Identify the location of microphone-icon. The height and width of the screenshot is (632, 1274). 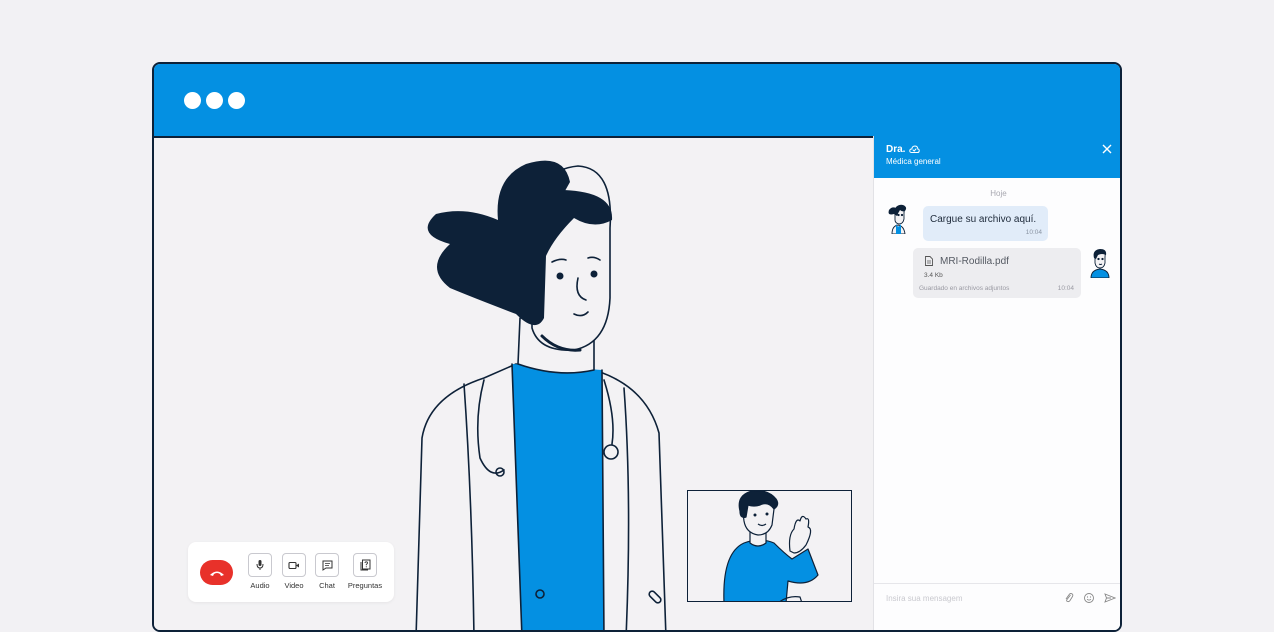
(260, 565).